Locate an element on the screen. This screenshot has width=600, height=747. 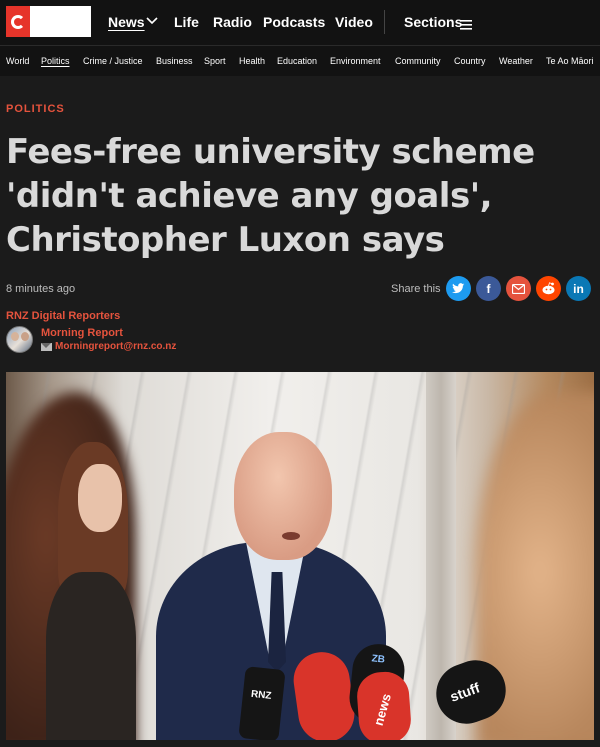
subnav-sport: Sport is located at coordinates (215, 61).